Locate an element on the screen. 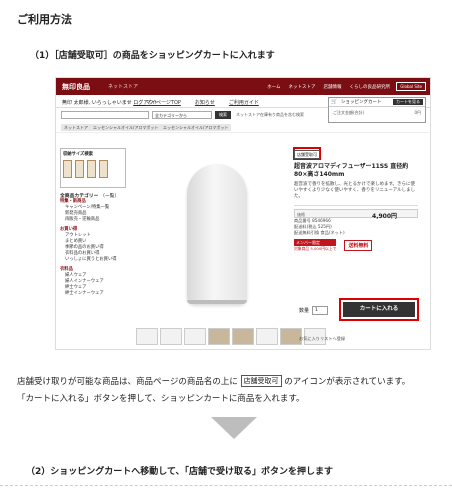  store-pickup-badge: 店舗受取可 is located at coordinates (307, 154).